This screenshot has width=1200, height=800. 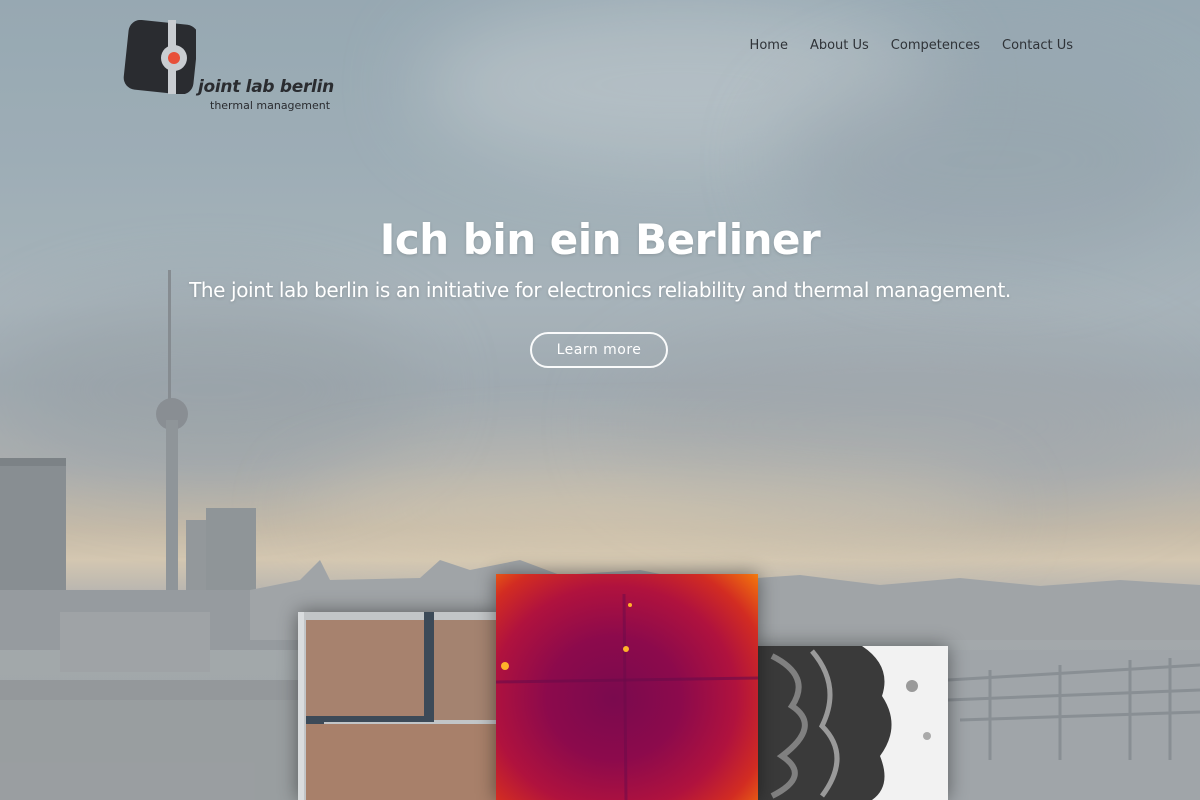 What do you see at coordinates (627, 687) in the screenshot?
I see `thermal-image` at bounding box center [627, 687].